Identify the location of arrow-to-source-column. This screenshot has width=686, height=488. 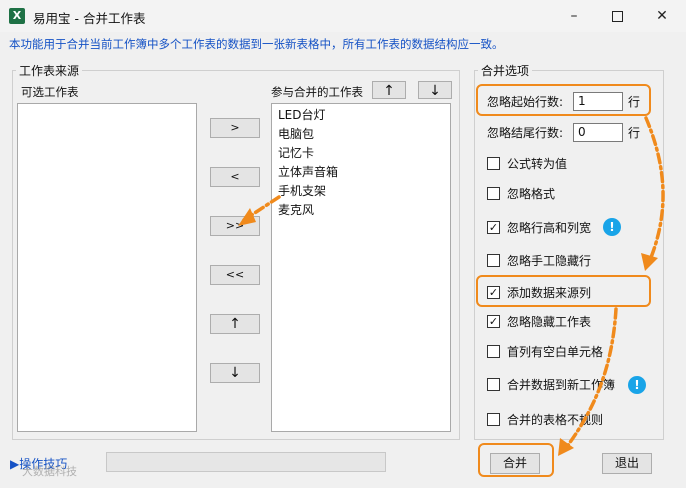
(654, 189).